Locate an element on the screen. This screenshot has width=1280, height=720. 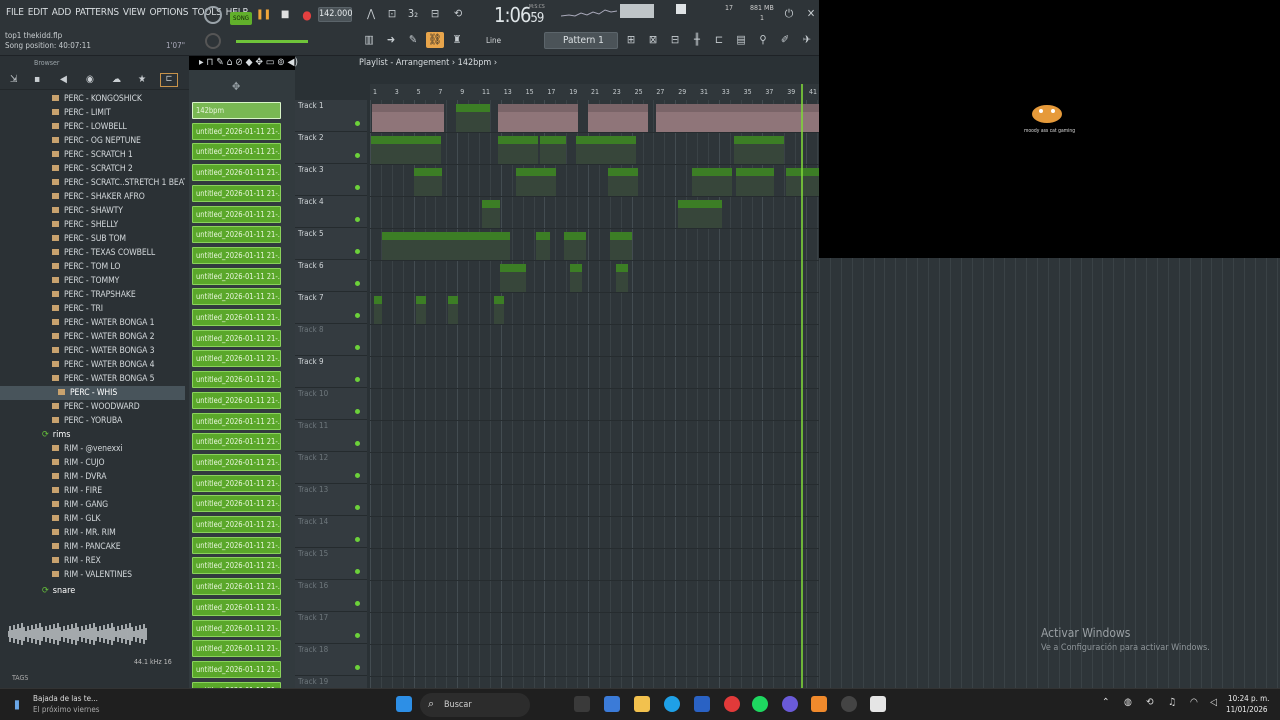
plug-icon: ⚲ is located at coordinates (763, 40).